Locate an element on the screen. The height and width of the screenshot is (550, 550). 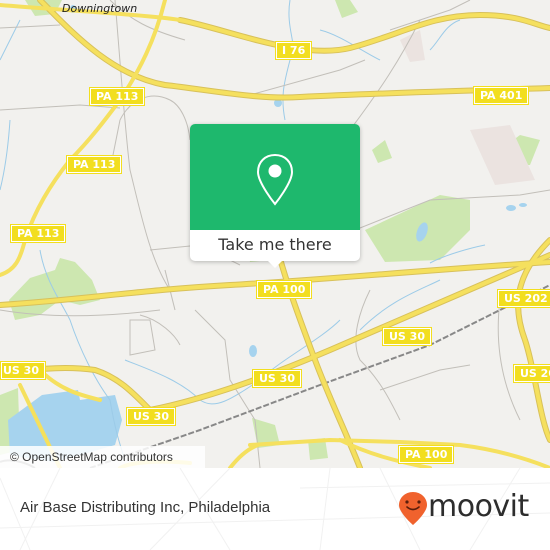
location-popup: Take me there is located at coordinates (275, 196).